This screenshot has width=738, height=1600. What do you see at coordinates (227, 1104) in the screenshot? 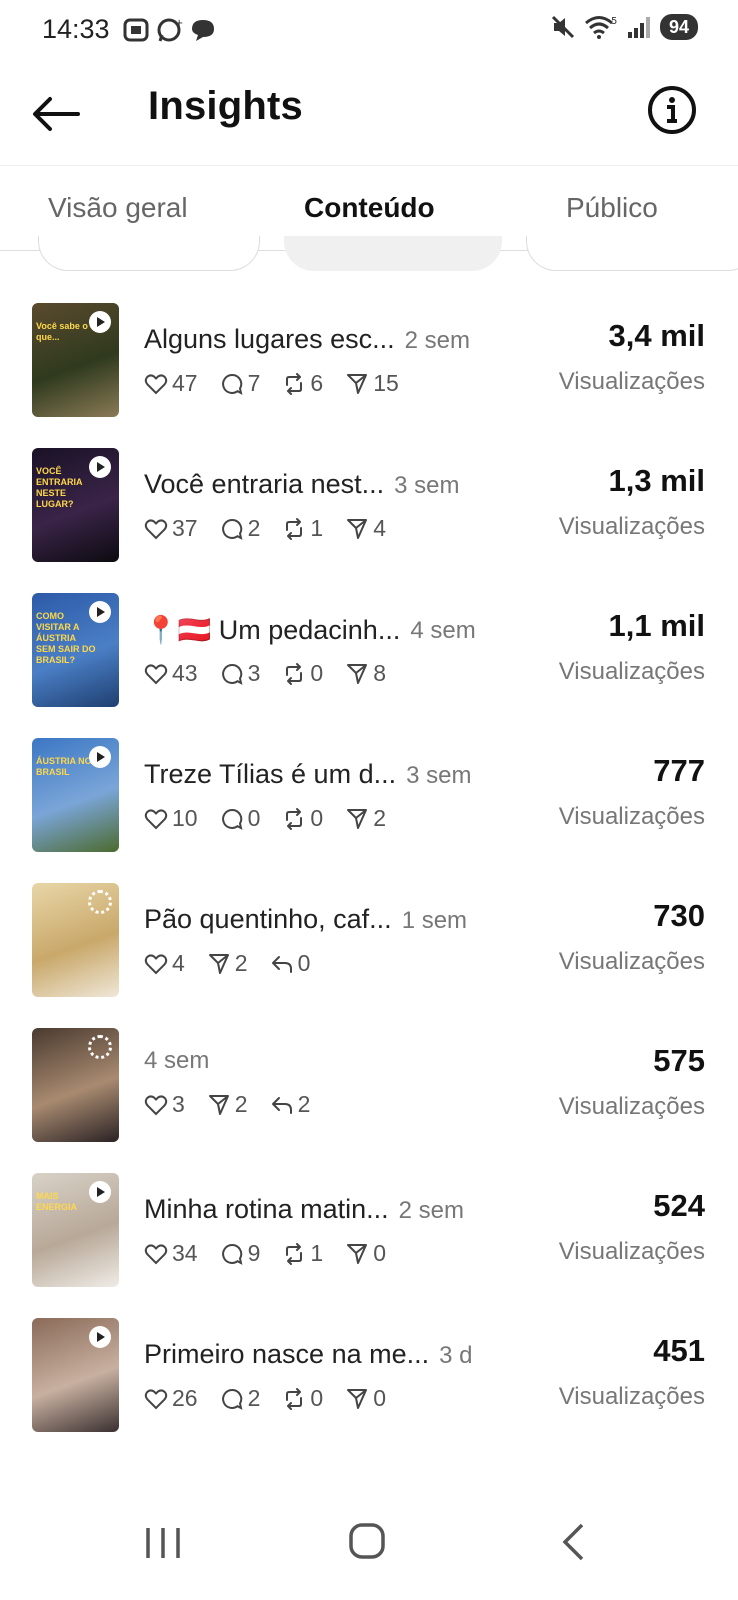
I see `post-stats: 3 2 2` at bounding box center [227, 1104].